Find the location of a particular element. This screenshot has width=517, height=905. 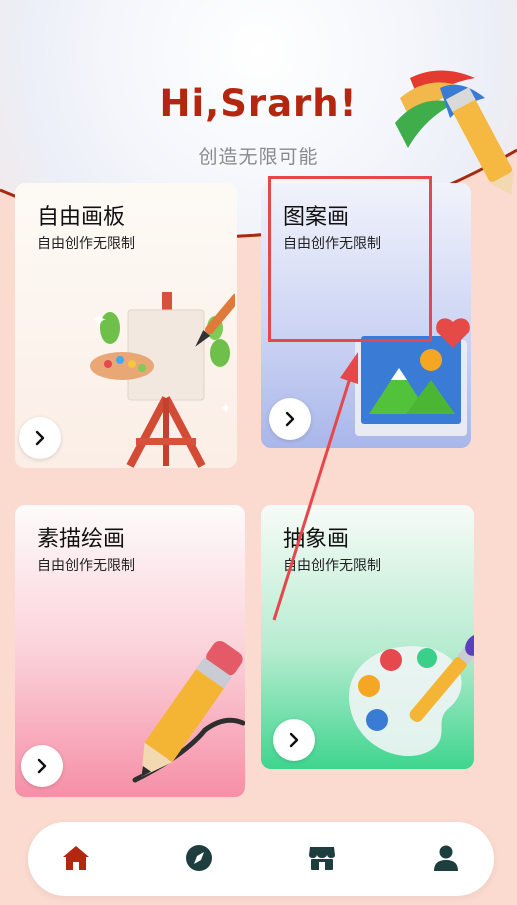

card-title: 抽象画 is located at coordinates (316, 539).